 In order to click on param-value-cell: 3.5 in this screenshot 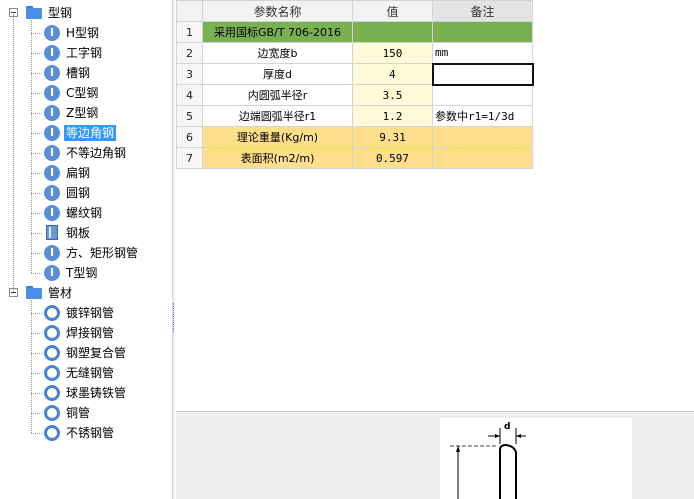, I will do `click(392, 95)`.